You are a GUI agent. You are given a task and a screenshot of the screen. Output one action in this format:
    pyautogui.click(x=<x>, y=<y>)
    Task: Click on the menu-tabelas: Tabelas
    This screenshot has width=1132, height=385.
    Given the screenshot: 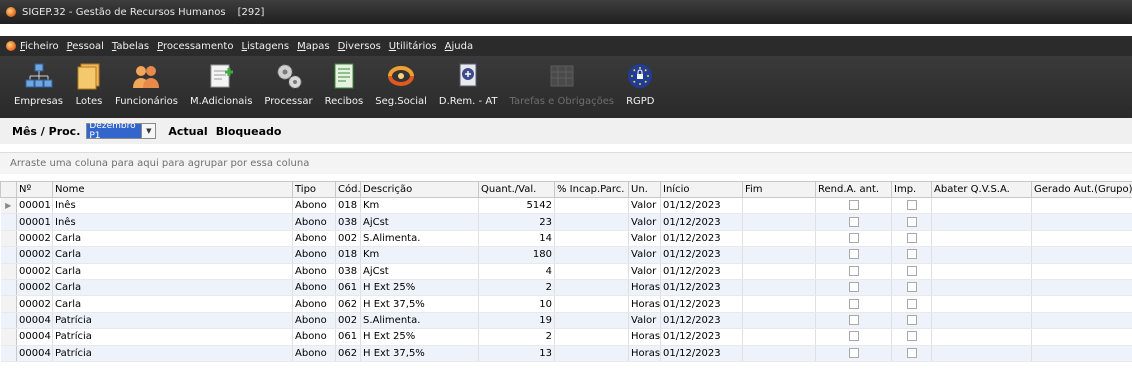 What is the action you would take?
    pyautogui.click(x=130, y=46)
    